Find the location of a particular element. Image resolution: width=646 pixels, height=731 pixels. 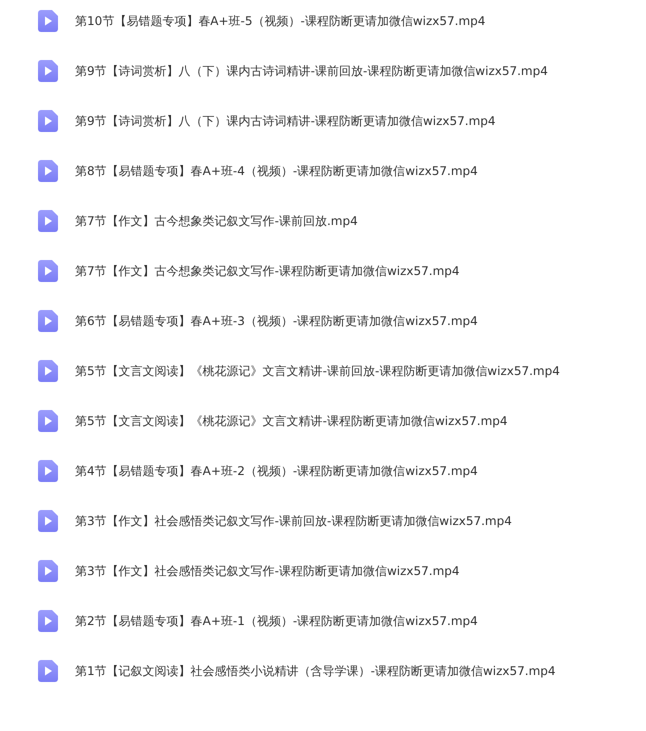

file-name: 第8节【易错题专项】春A+班-4（视频）-课程防断更请加微信wizx57.mp4 is located at coordinates (276, 171).